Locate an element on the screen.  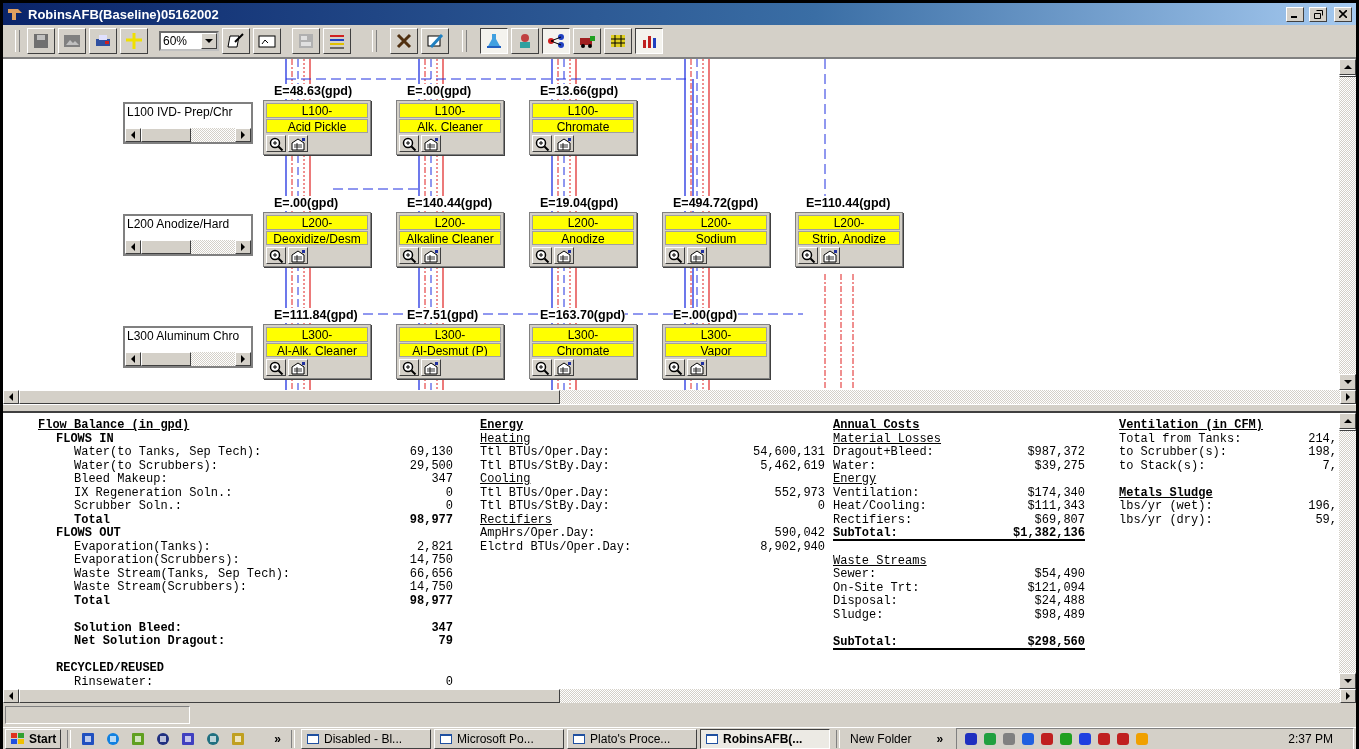
tank-node: L300- Vapor is located at coordinates (716, 351).